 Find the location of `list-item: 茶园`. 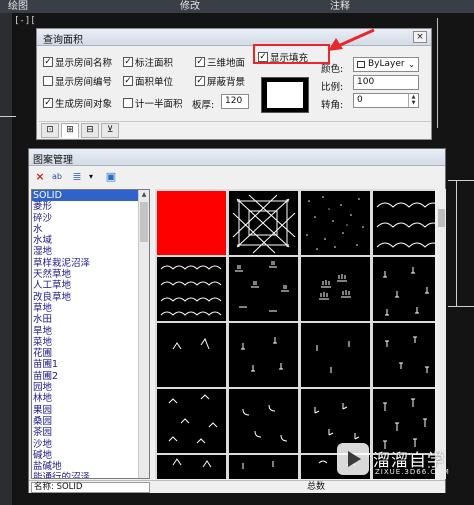

list-item: 茶园 is located at coordinates (90, 432).